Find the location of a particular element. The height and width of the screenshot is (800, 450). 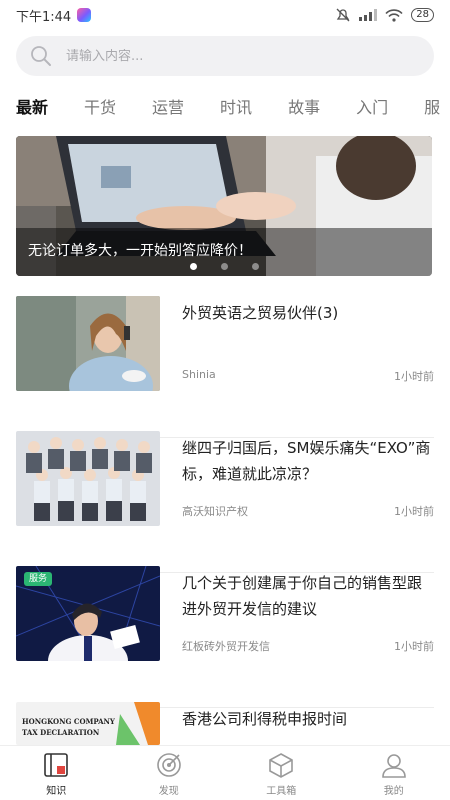

article-thumbnail: HONGKONG COMPANY TAX DECLARATION is located at coordinates (88, 723).